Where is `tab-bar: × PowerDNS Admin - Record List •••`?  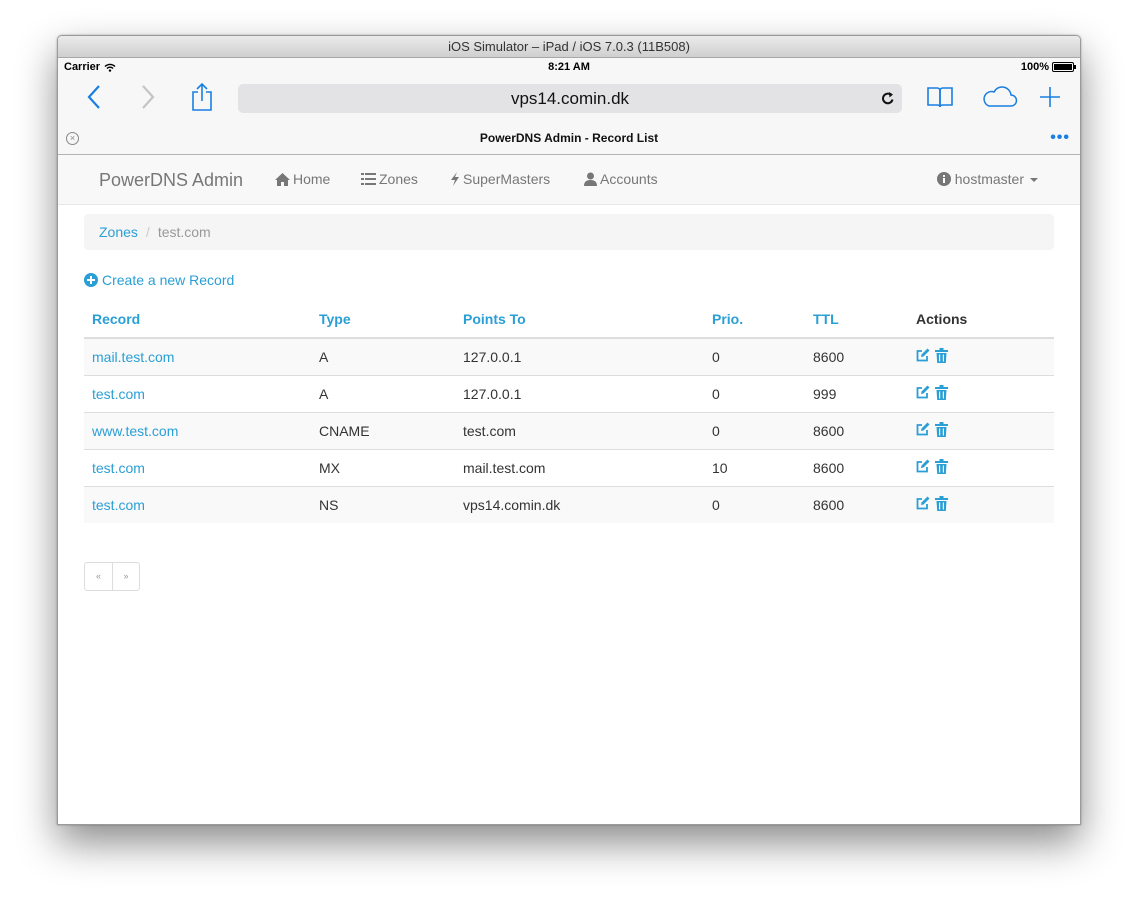
tab-bar: × PowerDNS Admin - Record List ••• is located at coordinates (569, 139).